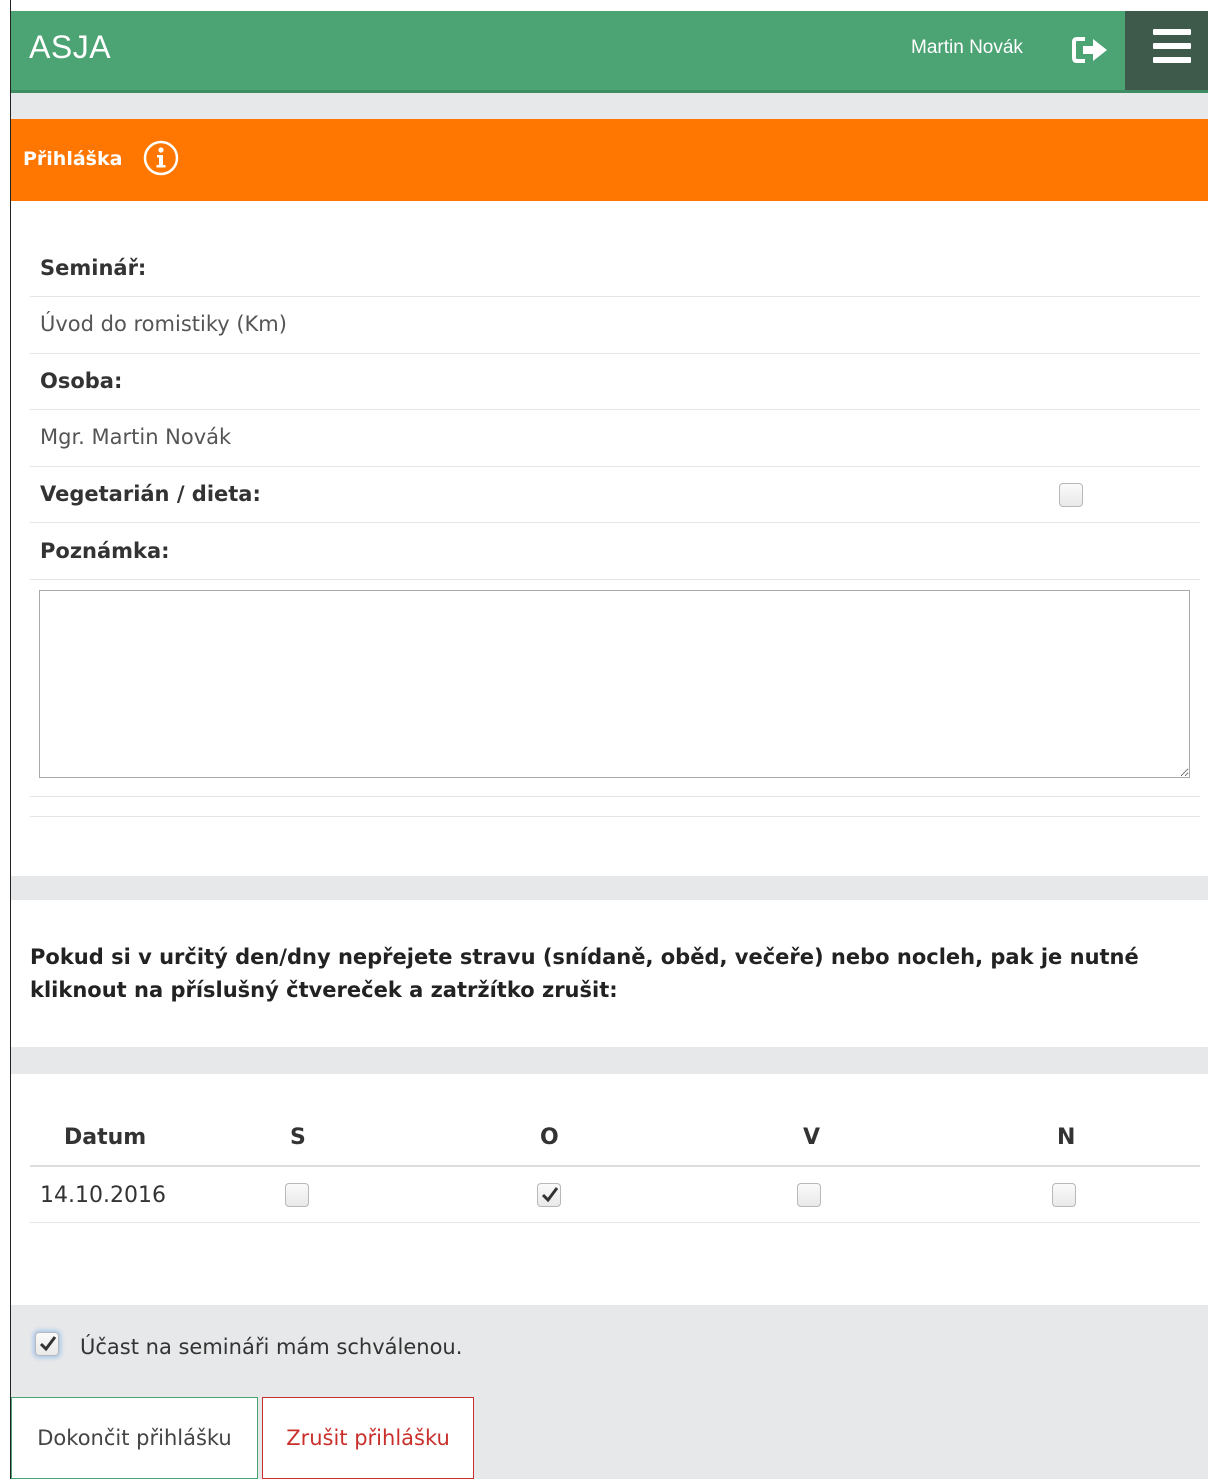  I want to click on user-name: Martin Novák, so click(967, 48).